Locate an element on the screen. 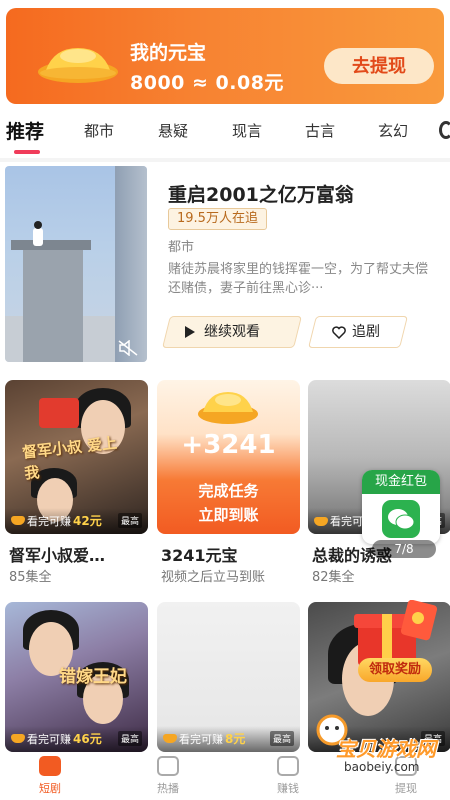  poster-title-art: 督军小叔 爱上我 is located at coordinates (69, 458).